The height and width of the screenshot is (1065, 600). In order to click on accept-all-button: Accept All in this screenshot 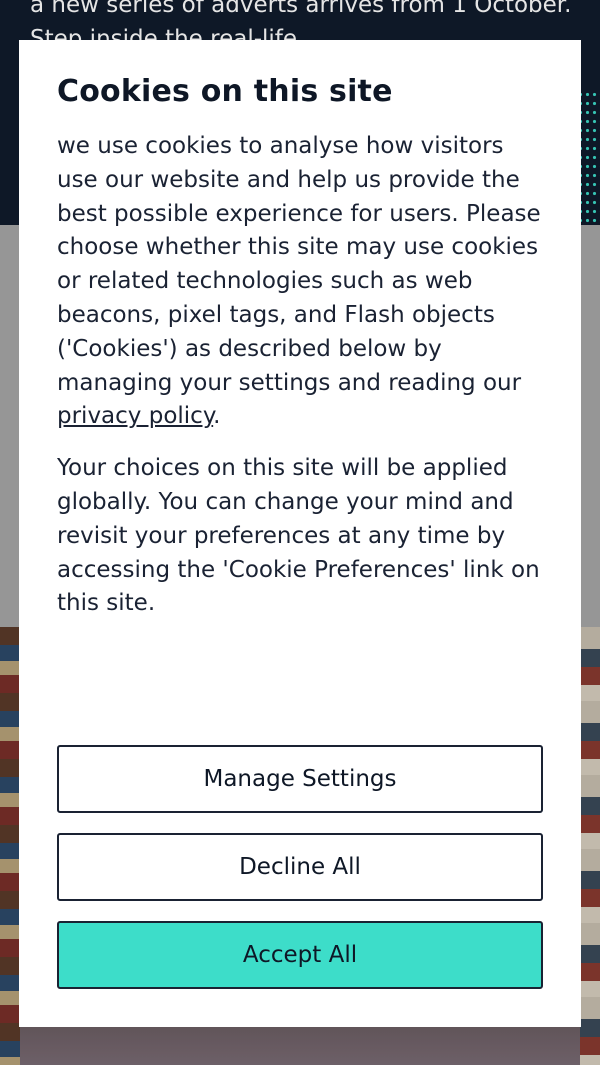, I will do `click(300, 955)`.